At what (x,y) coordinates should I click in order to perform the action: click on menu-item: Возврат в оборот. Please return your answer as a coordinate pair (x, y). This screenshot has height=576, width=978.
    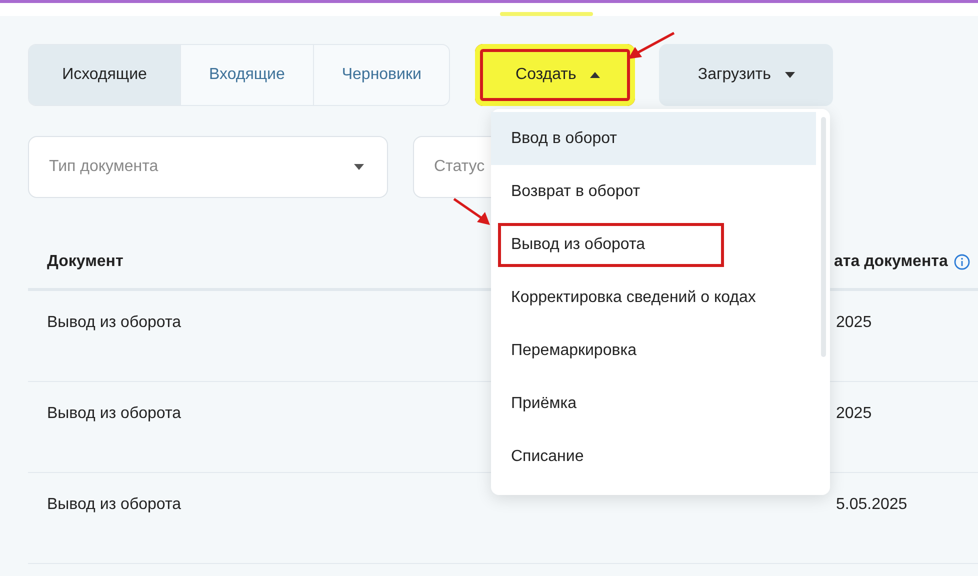
    Looking at the image, I should click on (653, 191).